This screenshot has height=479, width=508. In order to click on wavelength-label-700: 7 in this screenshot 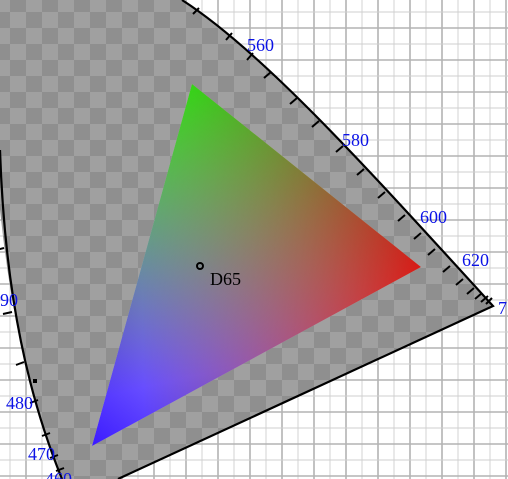, I will do `click(502, 308)`.